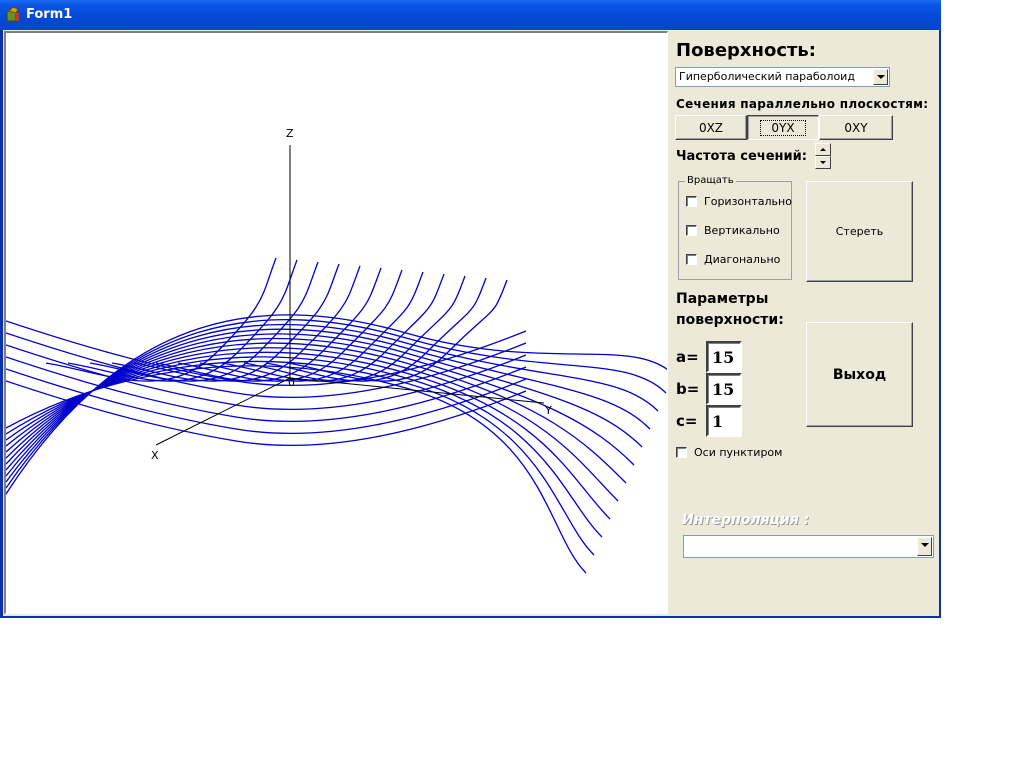  I want to click on arrow-up-icon, so click(823, 149).